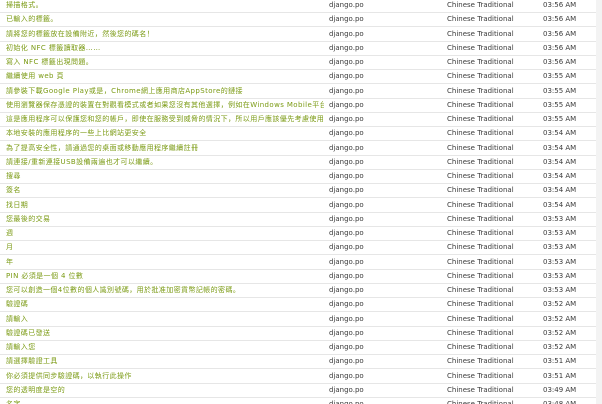 The width and height of the screenshot is (602, 404). Describe the element at coordinates (165, 390) in the screenshot. I see `source-text: 您的透明度是空的` at that location.